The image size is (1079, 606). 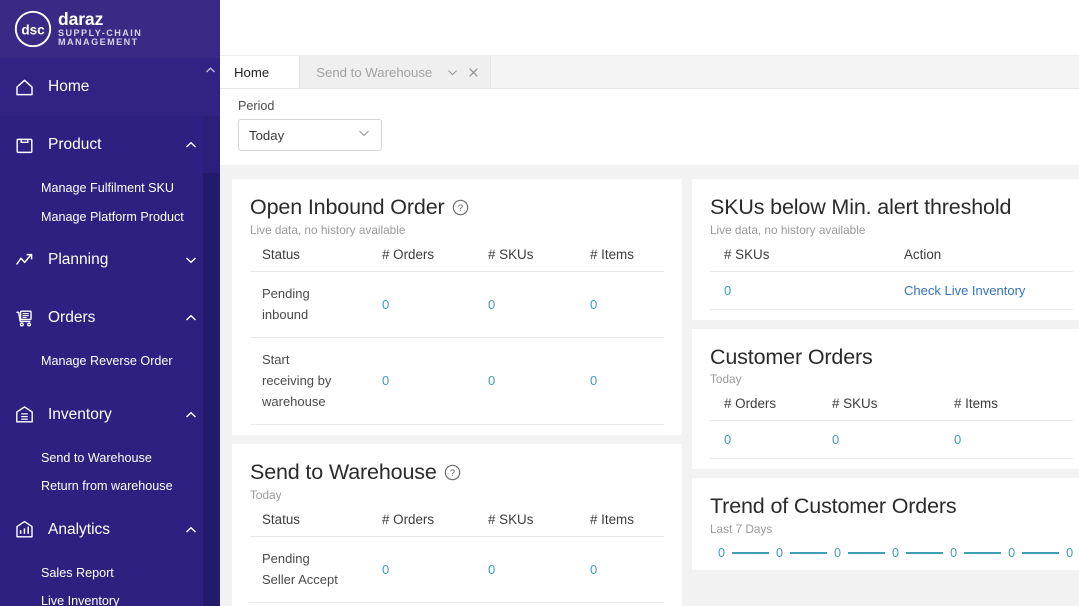 What do you see at coordinates (110, 458) in the screenshot?
I see `sidebar-subitem-send-to-warehouse: Send to Warehouse` at bounding box center [110, 458].